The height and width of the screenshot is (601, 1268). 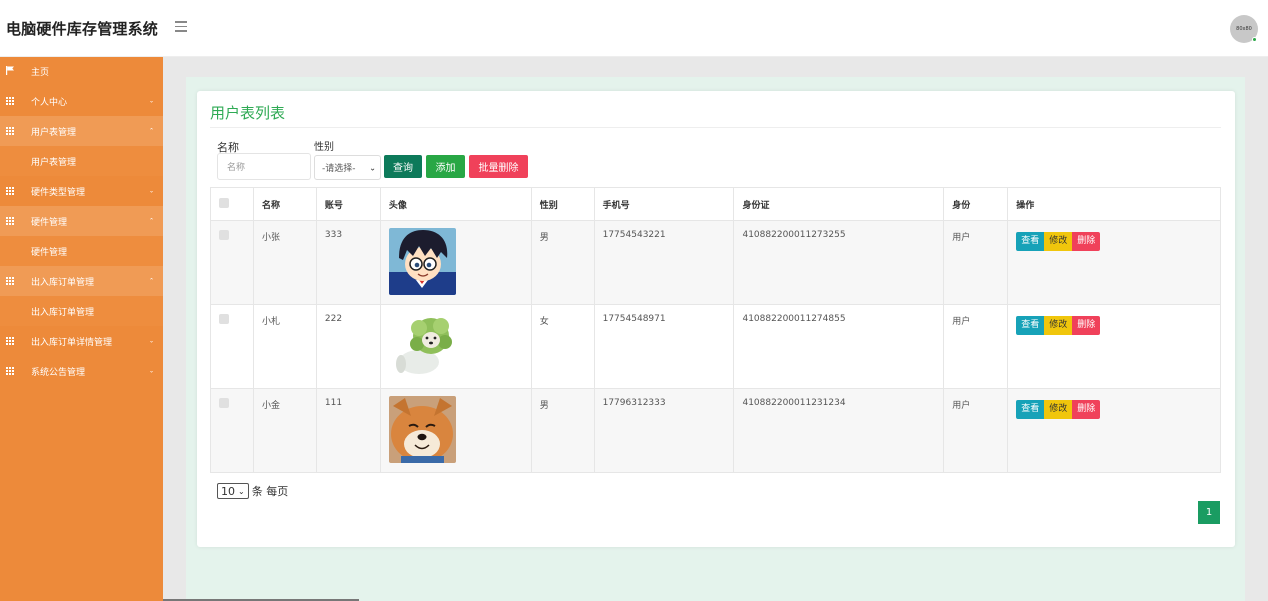 I want to click on cell-name: 小张, so click(x=284, y=262).